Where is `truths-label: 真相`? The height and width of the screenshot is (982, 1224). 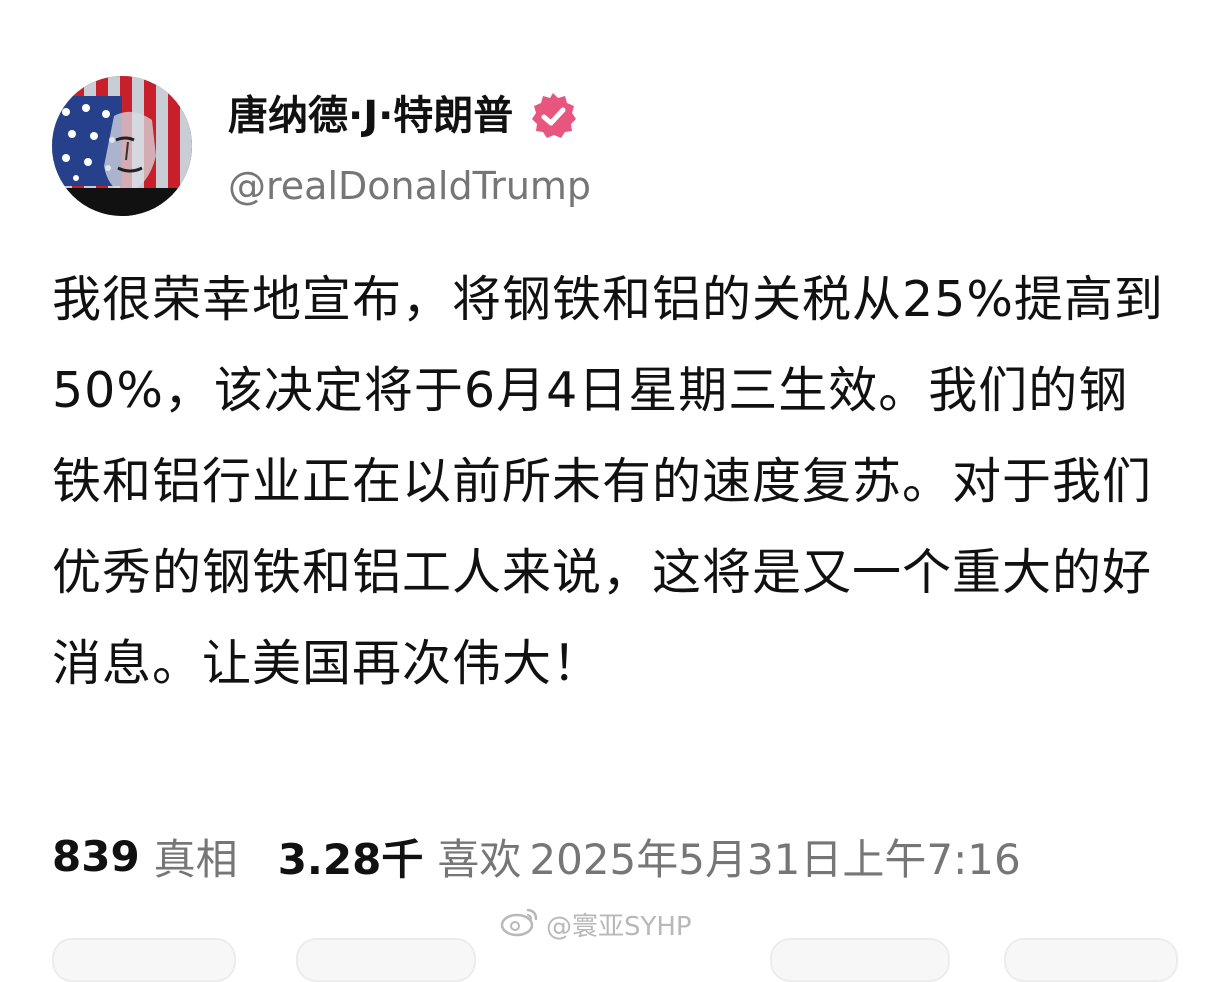 truths-label: 真相 is located at coordinates (196, 856).